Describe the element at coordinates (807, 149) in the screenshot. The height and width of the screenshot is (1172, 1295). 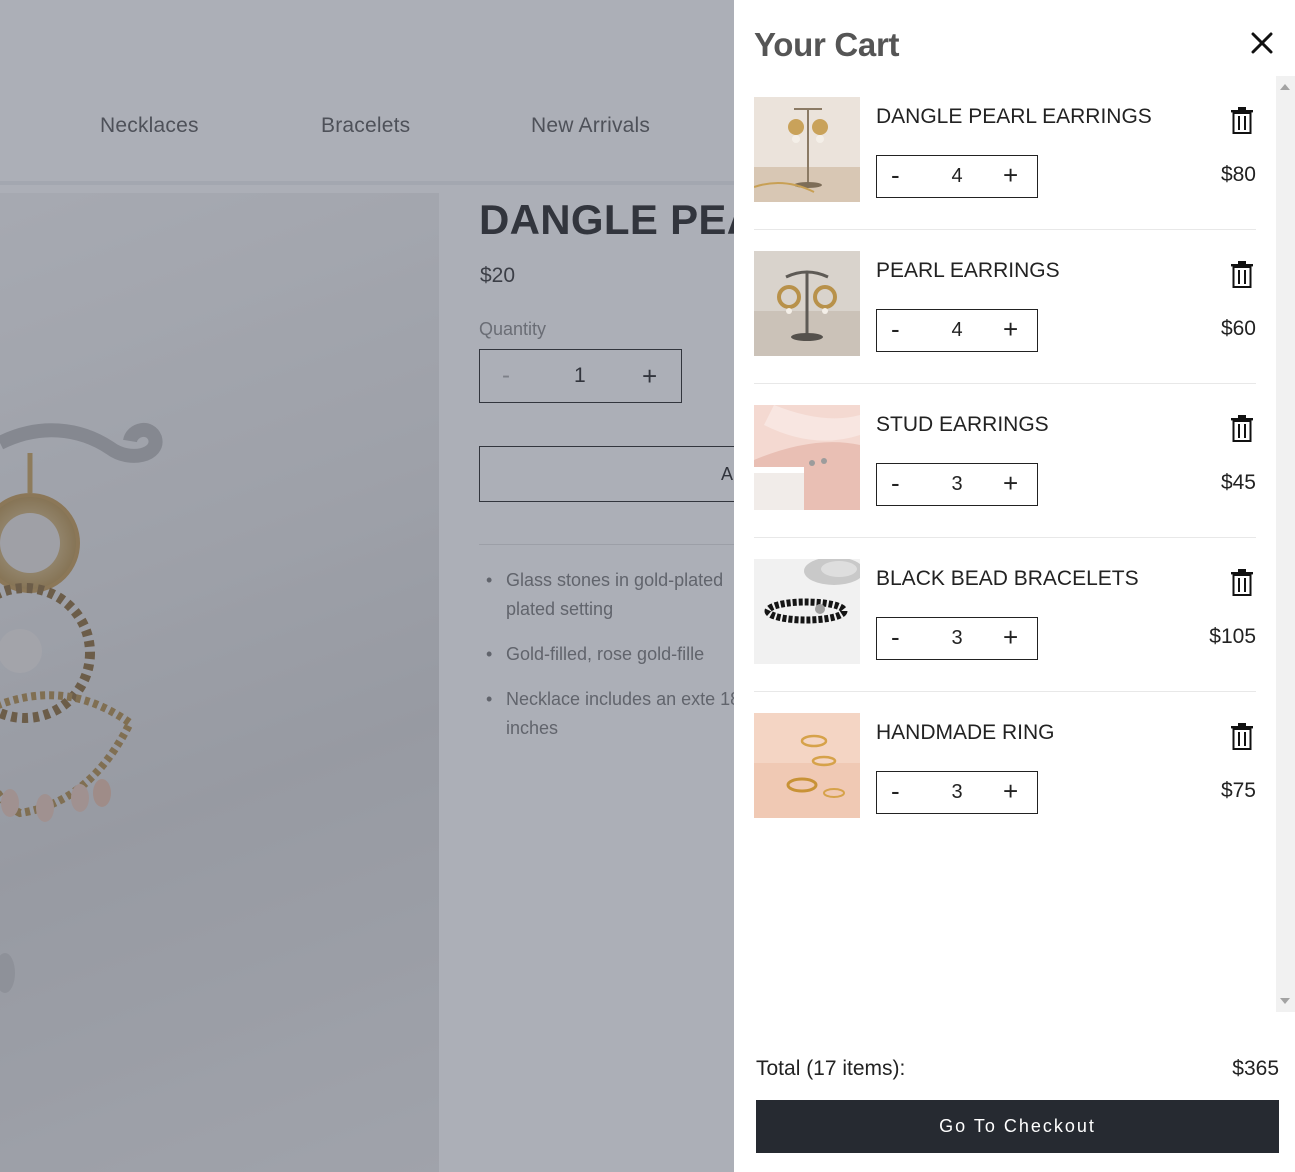
I see `pearl-earrings-photo` at that location.